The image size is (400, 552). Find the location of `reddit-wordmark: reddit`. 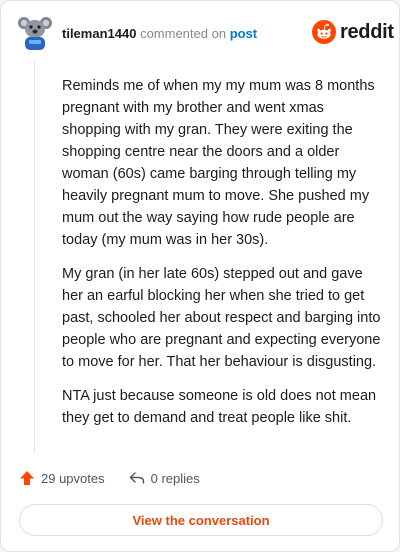

reddit-wordmark: reddit is located at coordinates (367, 31).